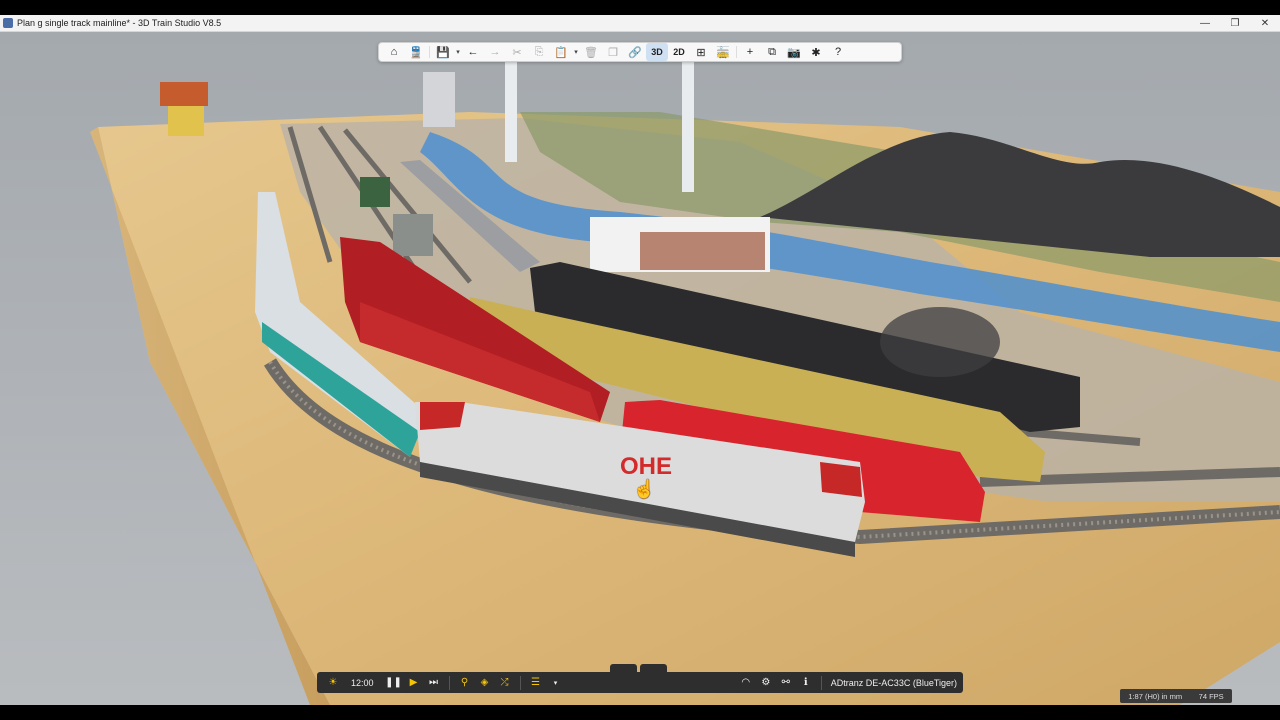 The height and width of the screenshot is (720, 1280). What do you see at coordinates (539, 52) in the screenshot?
I see `copy-icon: ⎘` at bounding box center [539, 52].